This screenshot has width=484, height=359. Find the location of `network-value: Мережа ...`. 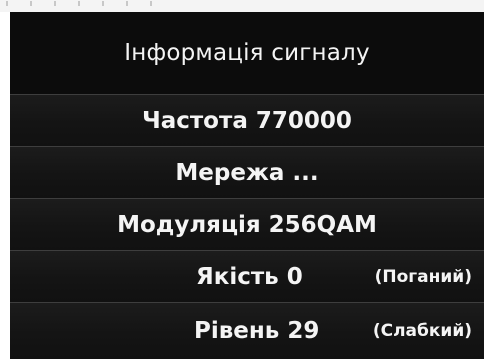

network-value: Мережа ... is located at coordinates (247, 172).